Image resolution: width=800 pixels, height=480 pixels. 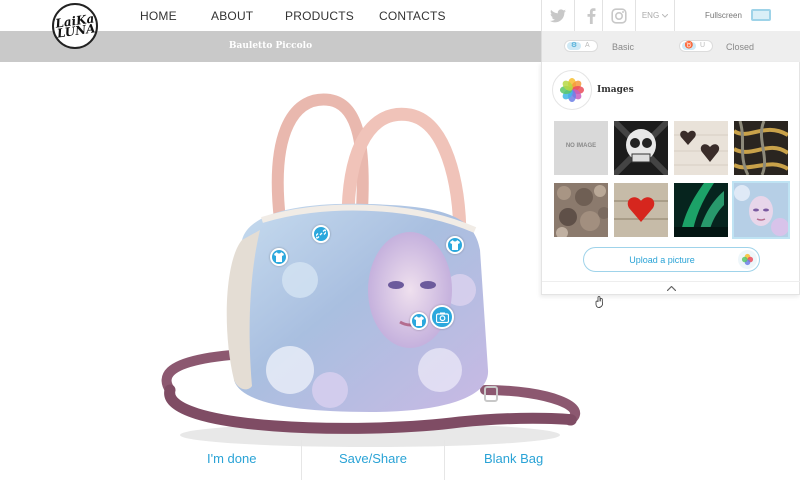 I want to click on facebook-icon, so click(x=591, y=15).